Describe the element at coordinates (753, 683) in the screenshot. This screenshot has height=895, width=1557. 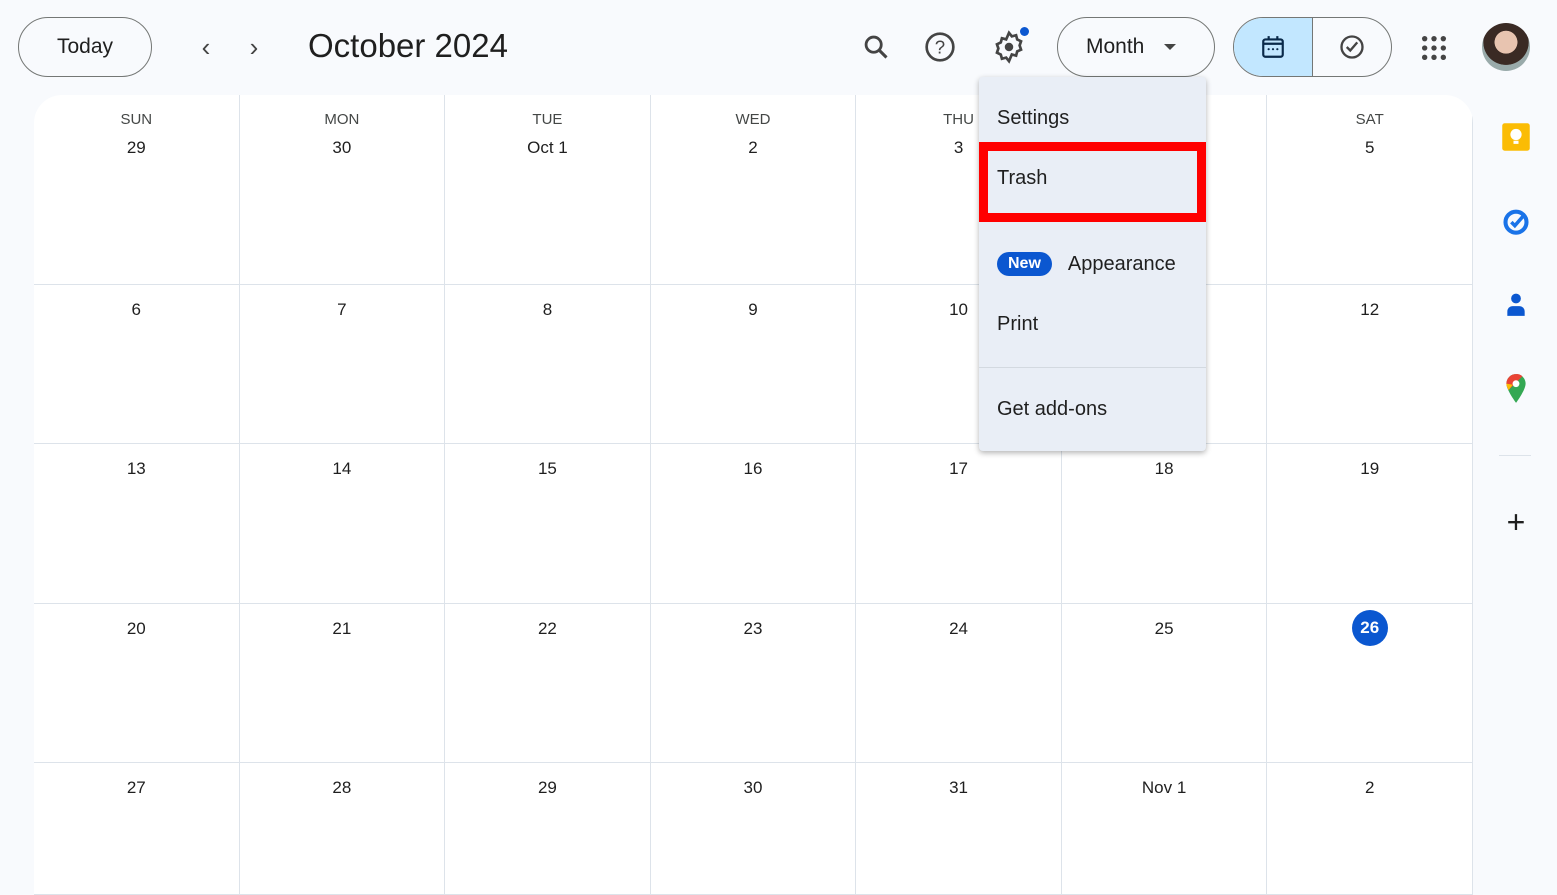
I see `day-cell: 23` at that location.